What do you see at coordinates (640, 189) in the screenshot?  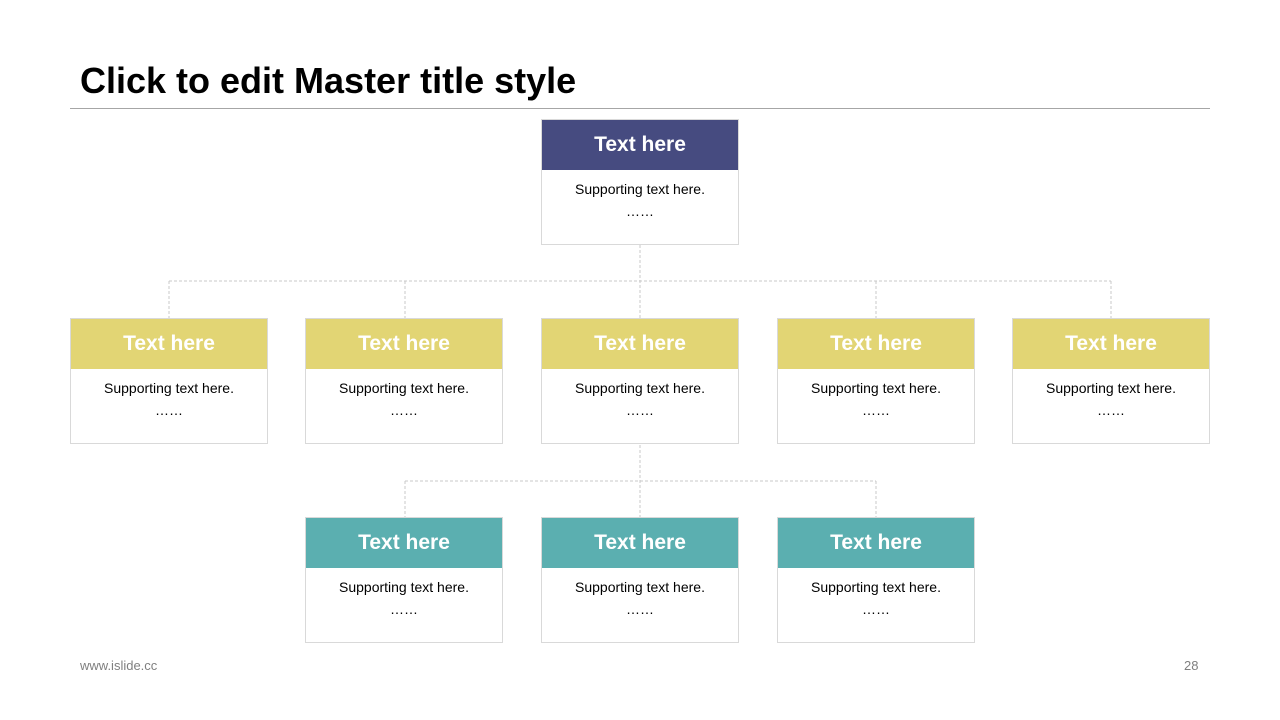 I see `org-box-root-supporting-text: Supporting text here.` at bounding box center [640, 189].